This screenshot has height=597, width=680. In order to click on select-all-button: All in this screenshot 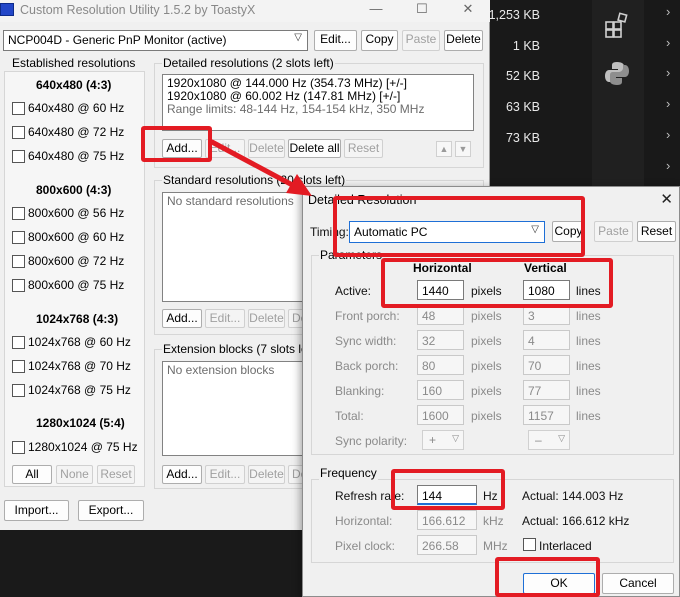, I will do `click(32, 474)`.